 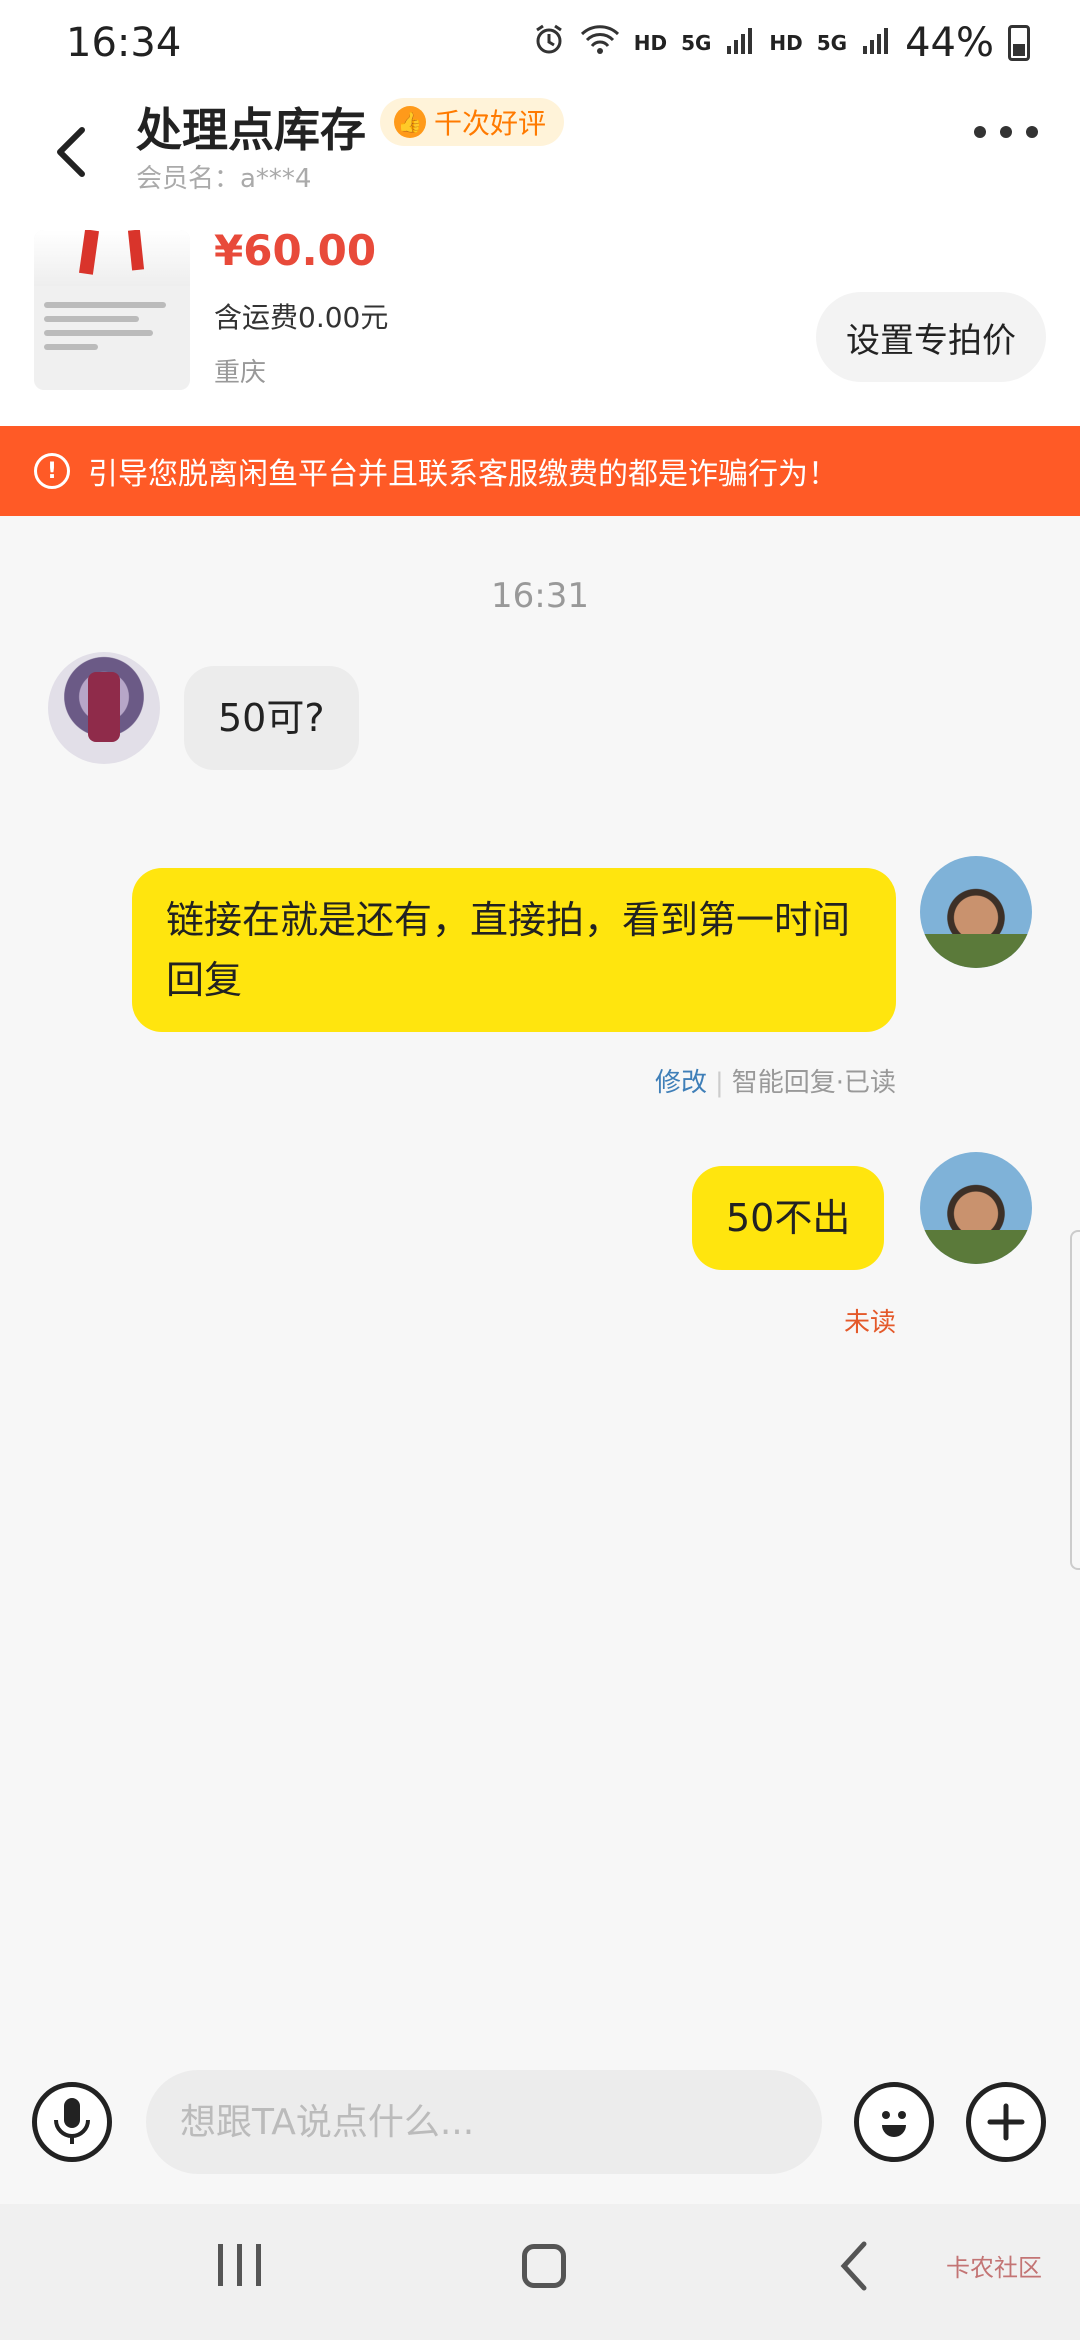 What do you see at coordinates (544, 2266) in the screenshot?
I see `home-button` at bounding box center [544, 2266].